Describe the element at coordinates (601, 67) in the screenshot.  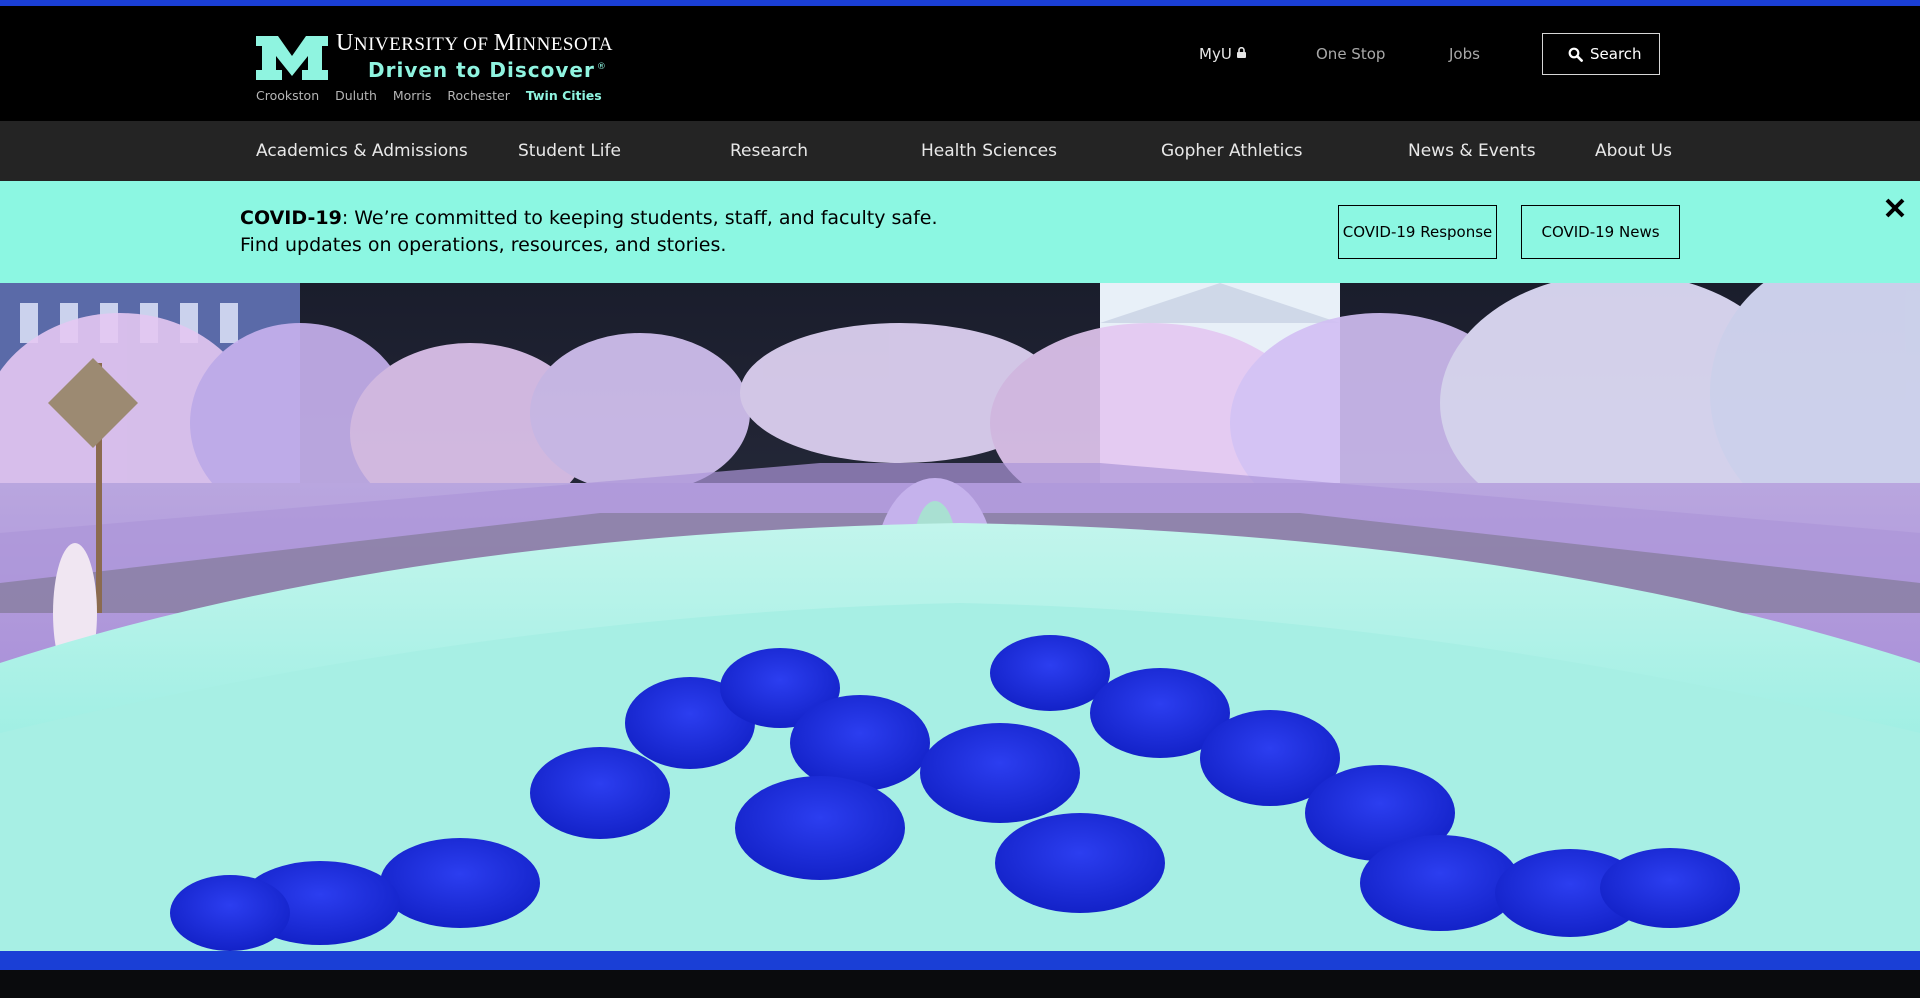
I see `registered-mark: ®` at that location.